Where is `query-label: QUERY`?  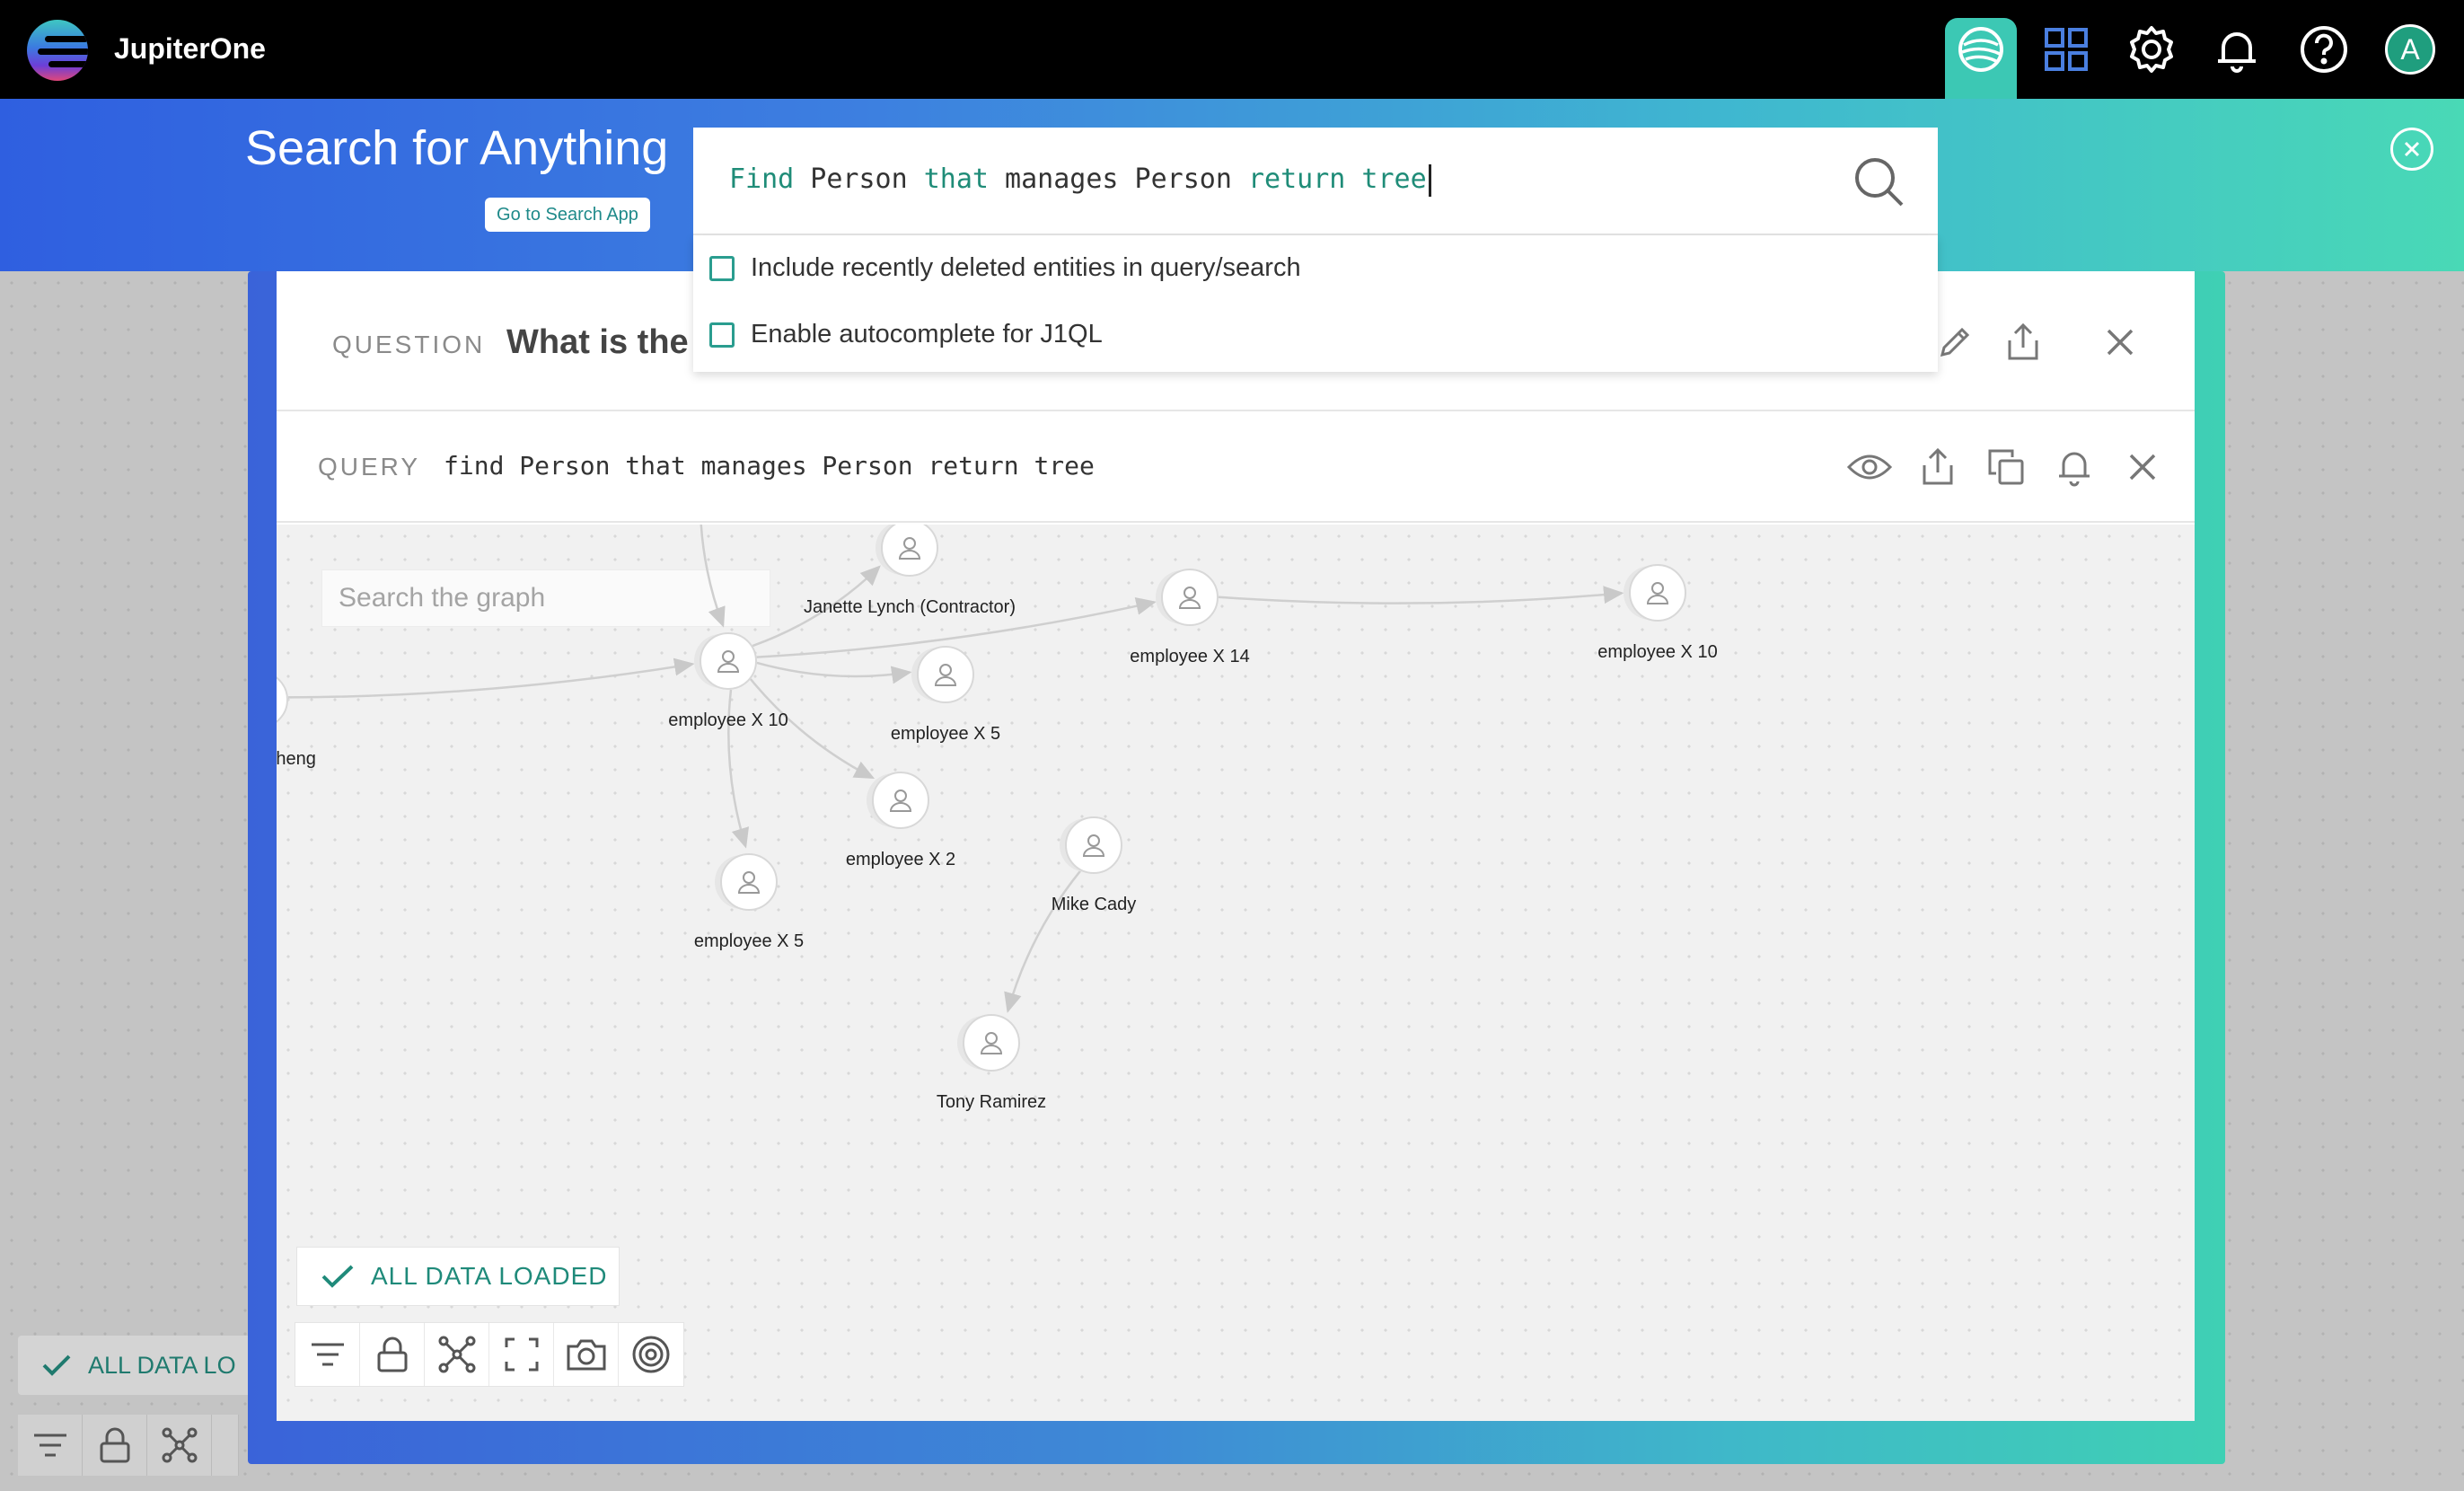 query-label: QUERY is located at coordinates (369, 467).